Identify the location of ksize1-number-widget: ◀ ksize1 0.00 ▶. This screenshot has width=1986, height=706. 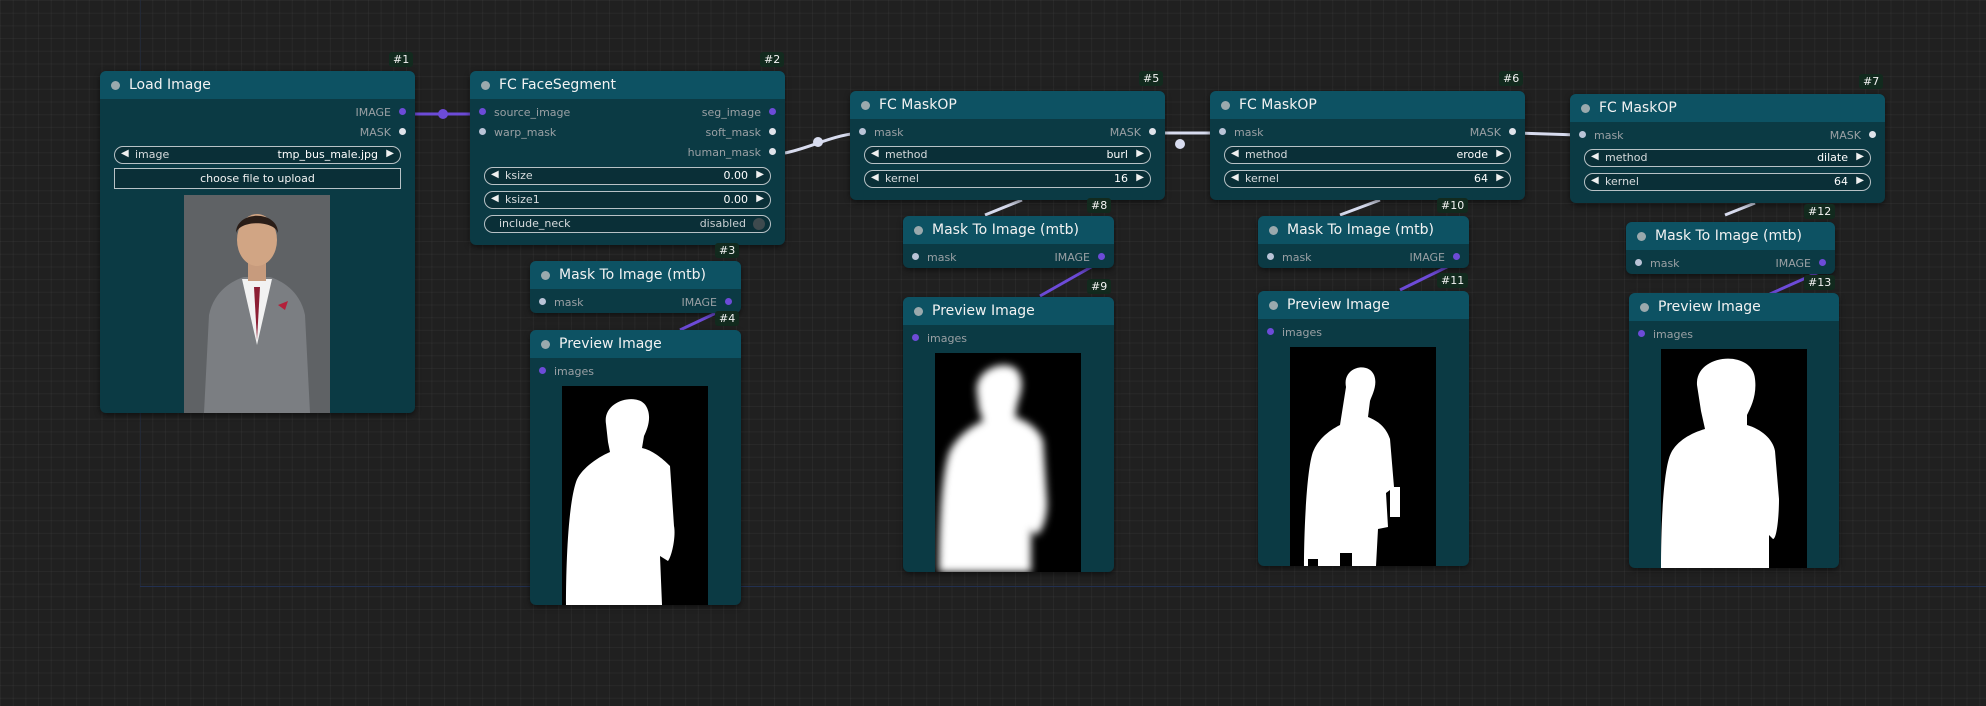
(627, 200).